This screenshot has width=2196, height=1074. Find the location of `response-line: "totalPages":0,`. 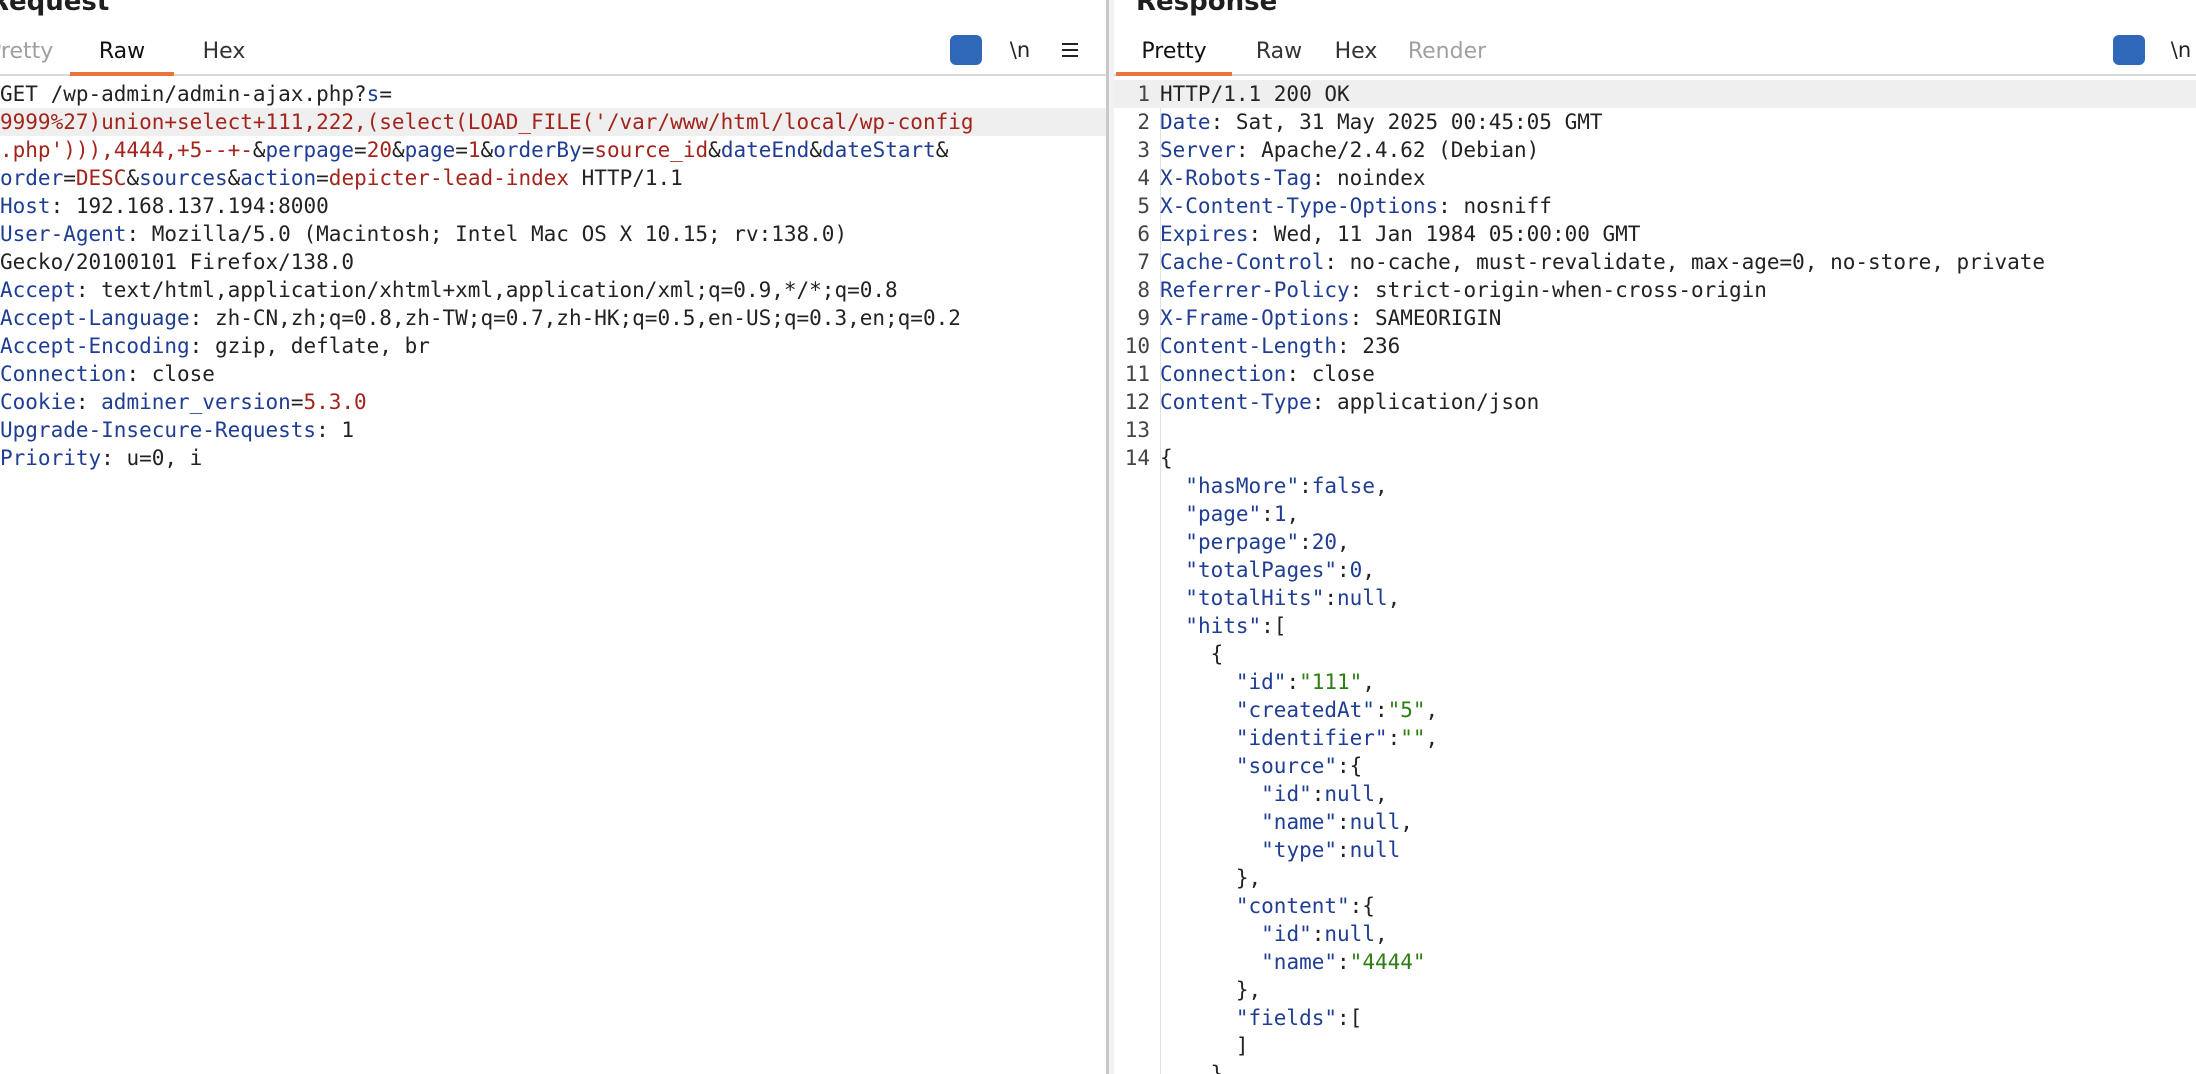

response-line: "totalPages":0, is located at coordinates (1655, 570).